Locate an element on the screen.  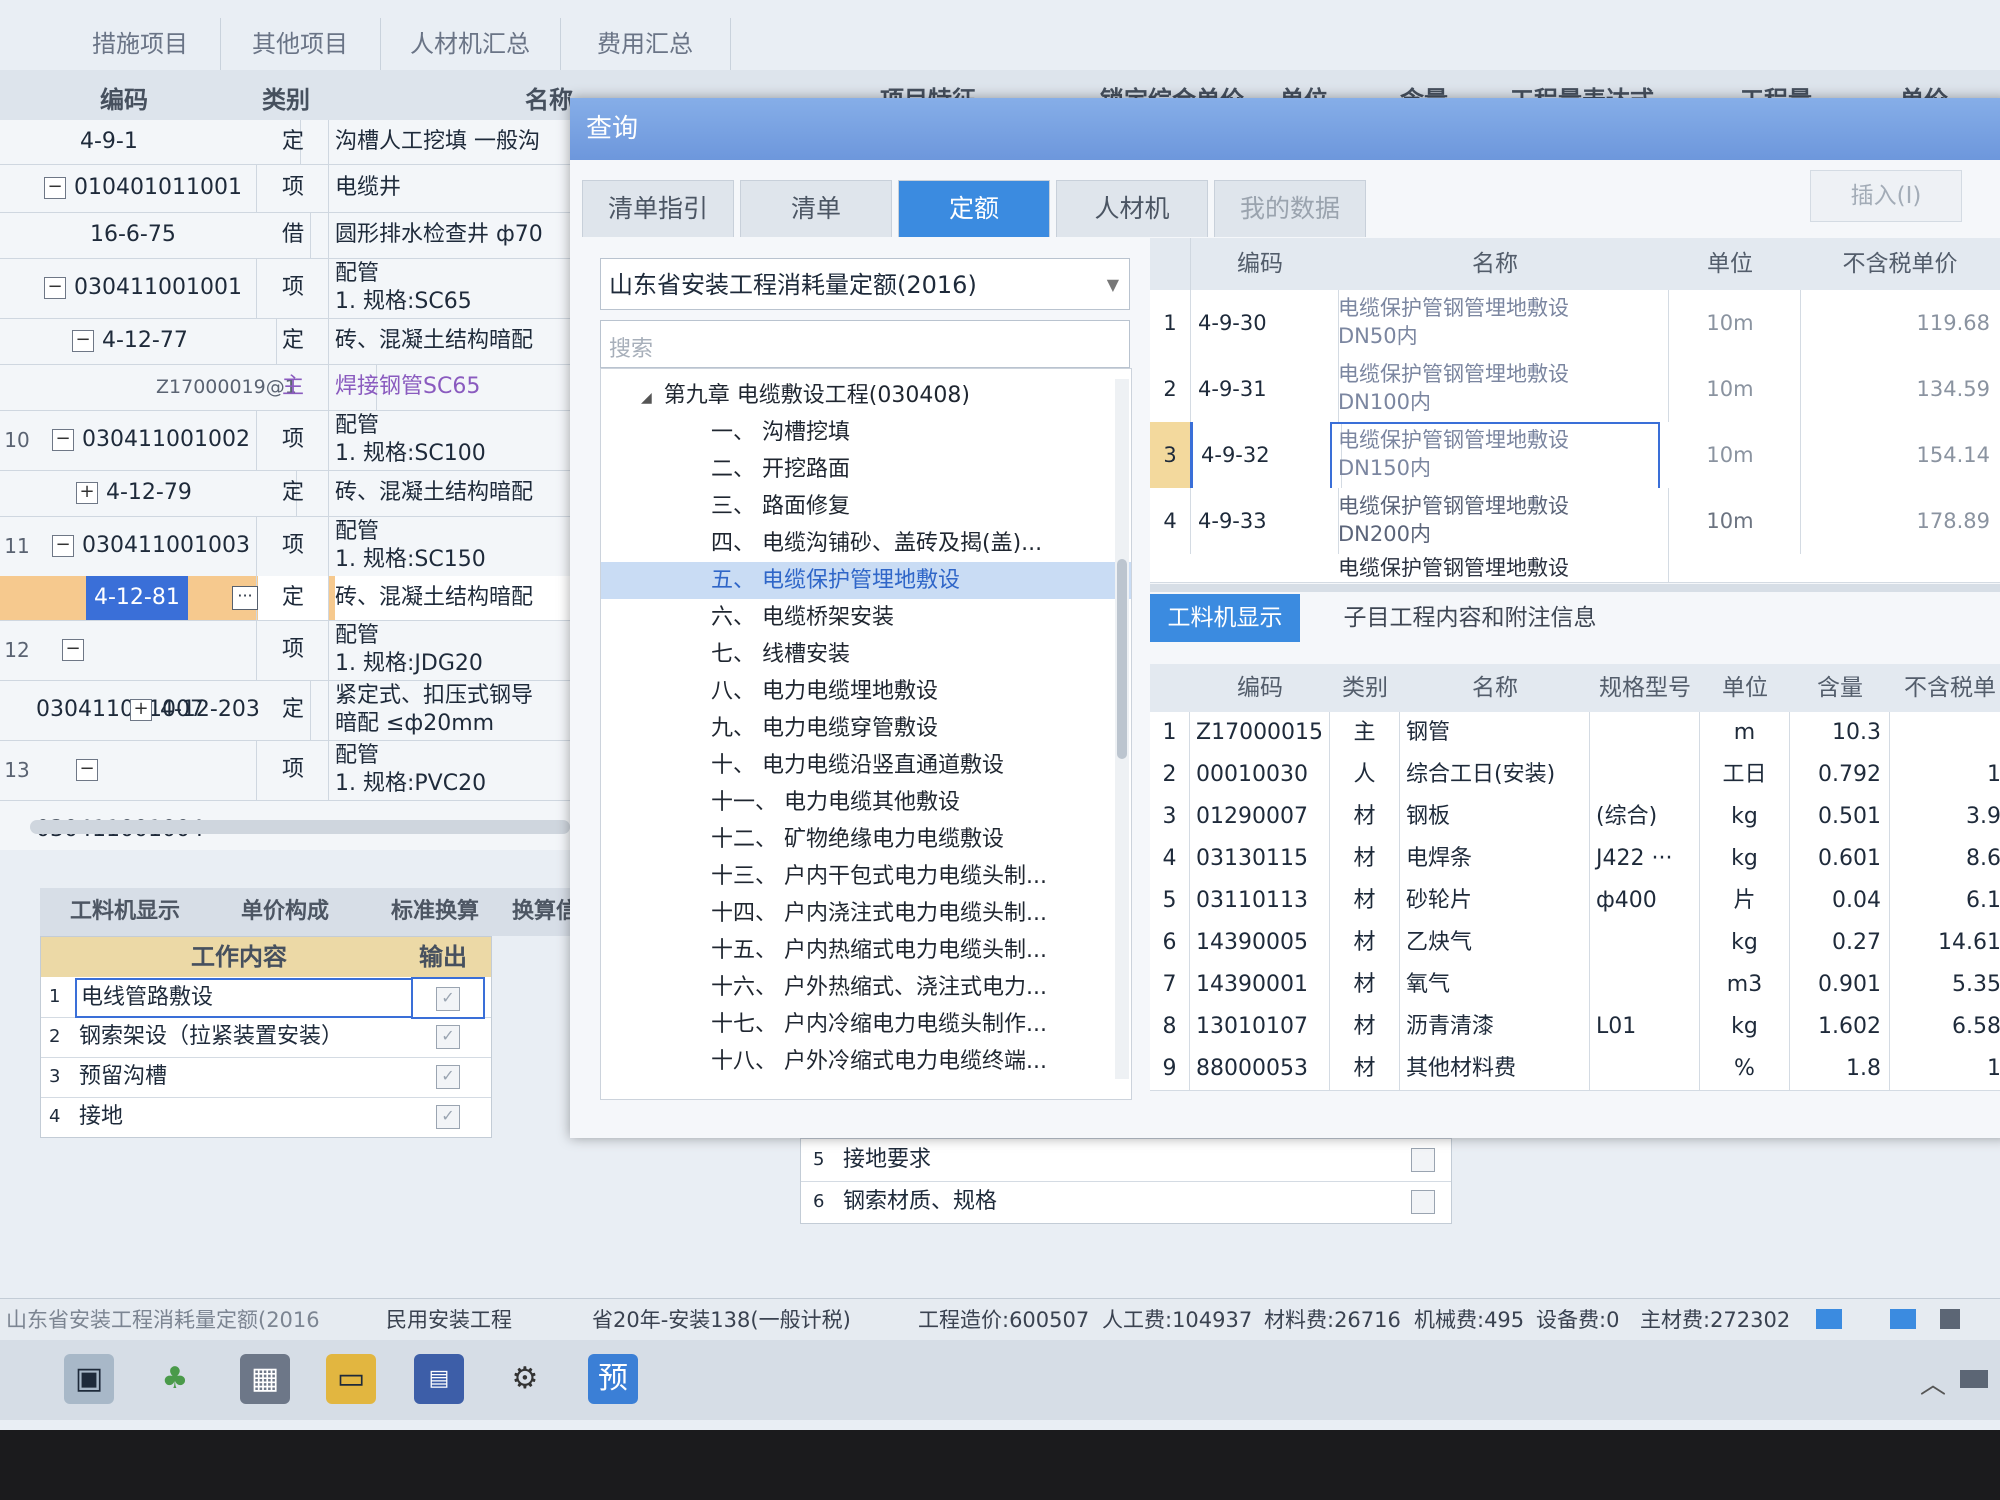
tree-item-selected: 五、 电缆保护管埋地敷设 is located at coordinates (866, 580).